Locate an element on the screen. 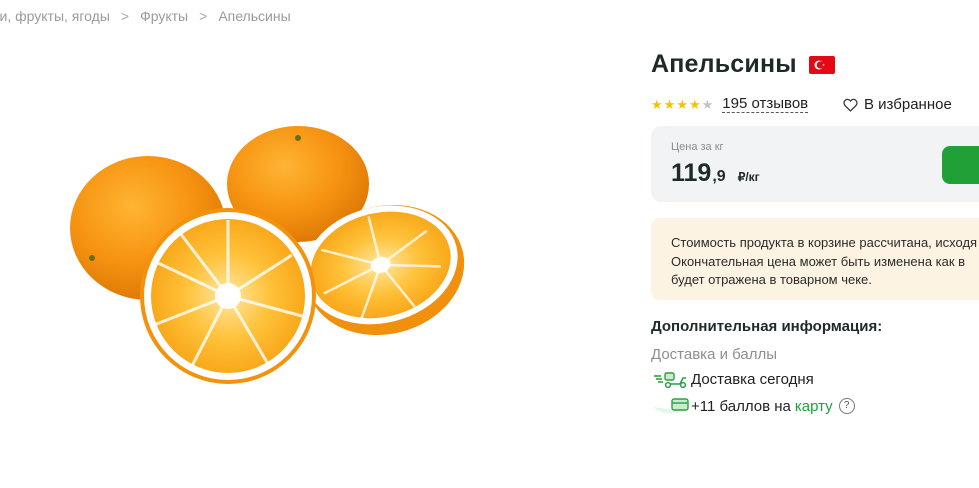 The height and width of the screenshot is (488, 979). points-label: +11 баллов на is located at coordinates (741, 406).